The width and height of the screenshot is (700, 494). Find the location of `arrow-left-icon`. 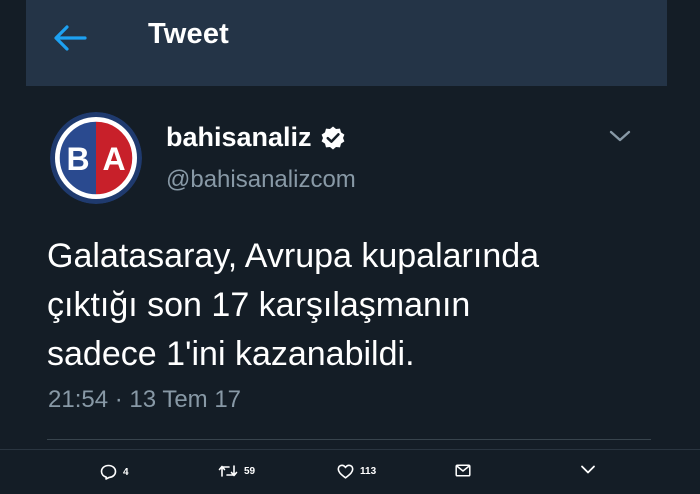

arrow-left-icon is located at coordinates (70, 38).